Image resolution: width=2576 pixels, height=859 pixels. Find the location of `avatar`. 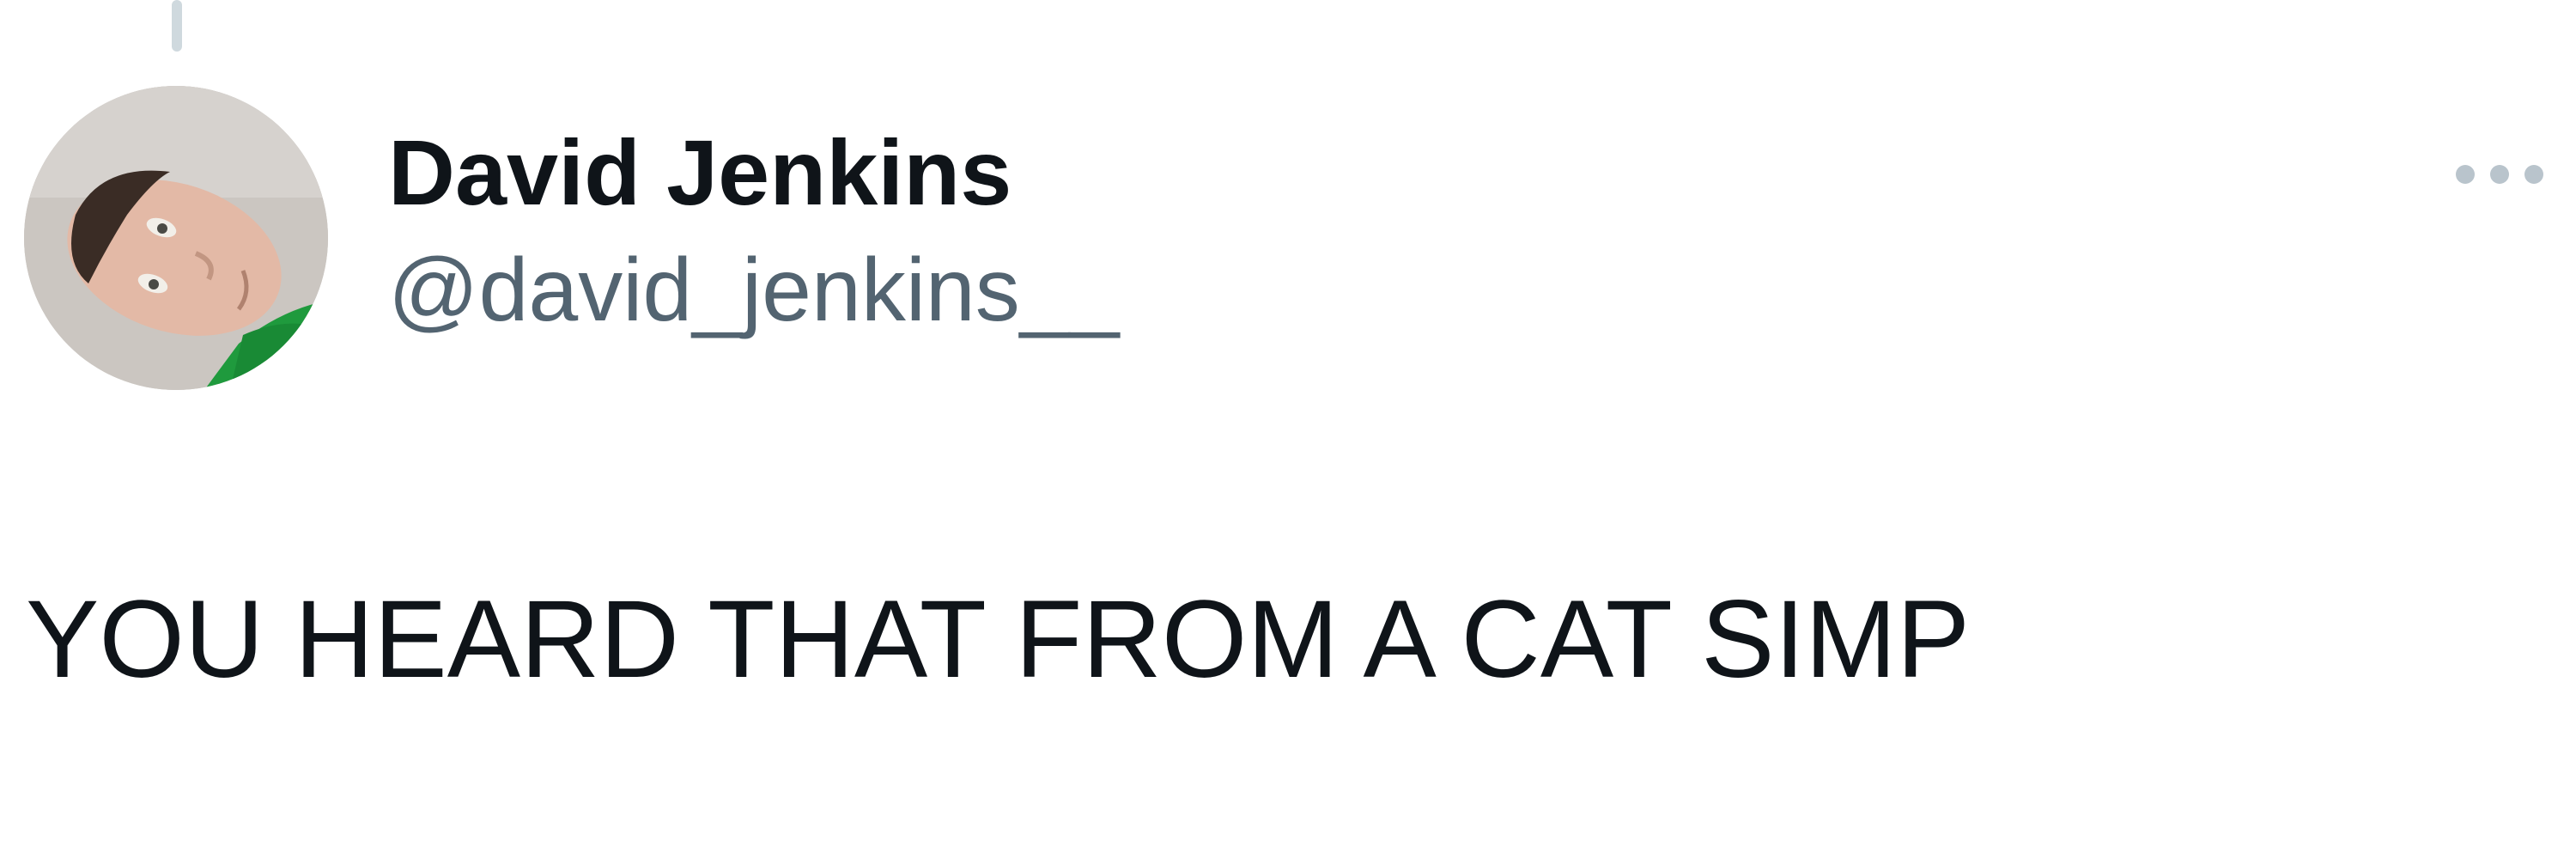

avatar is located at coordinates (176, 238).